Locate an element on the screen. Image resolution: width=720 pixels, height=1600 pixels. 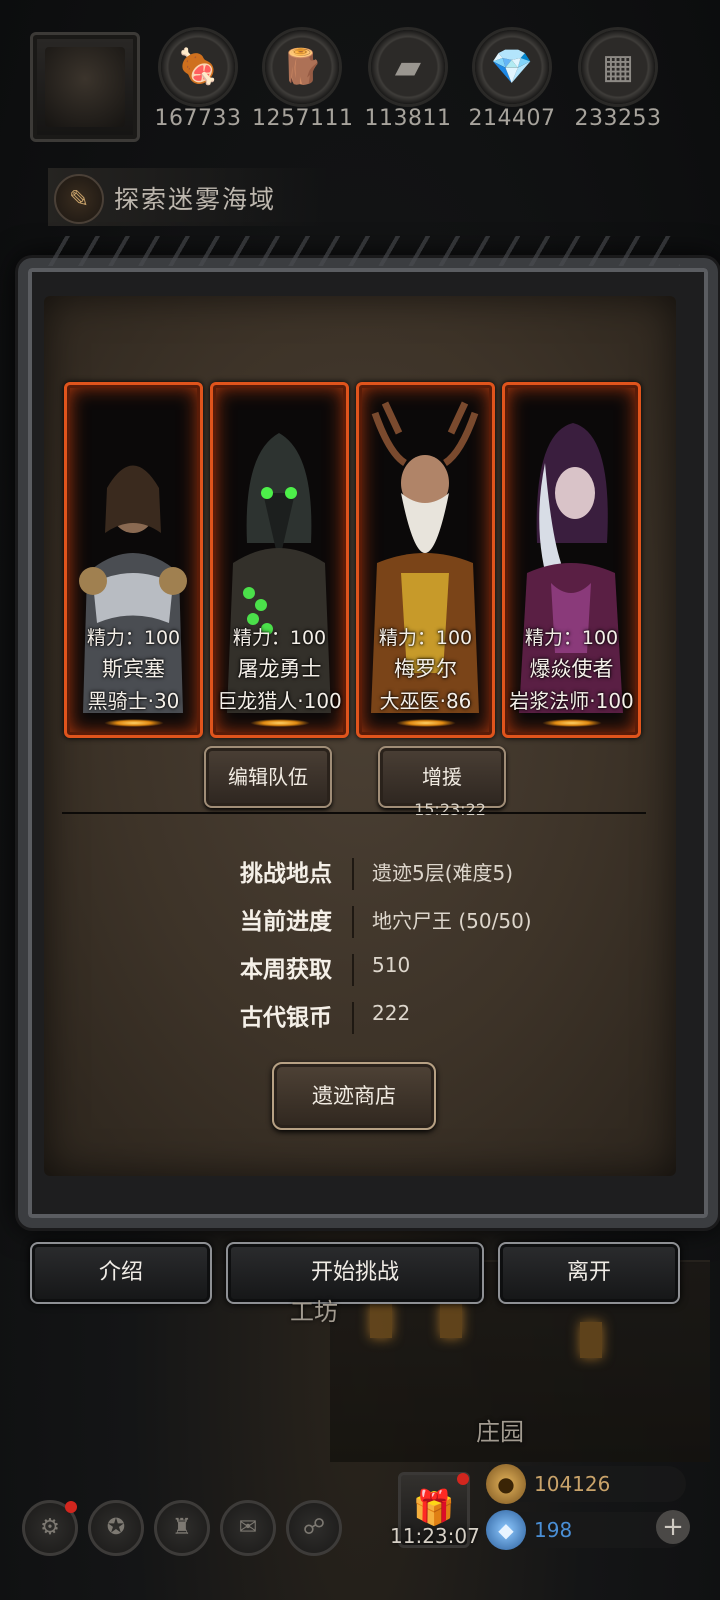
player-avatar is located at coordinates (85, 87).